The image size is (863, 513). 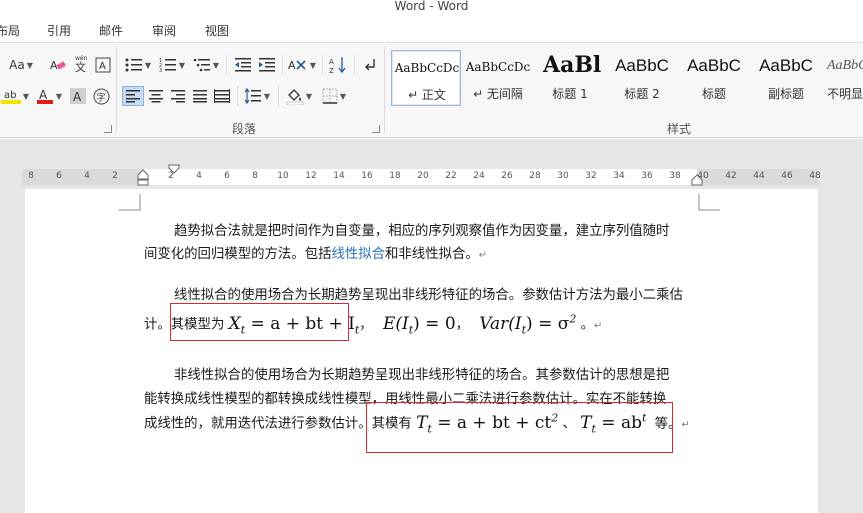 What do you see at coordinates (222, 96) in the screenshot?
I see `distributed-button` at bounding box center [222, 96].